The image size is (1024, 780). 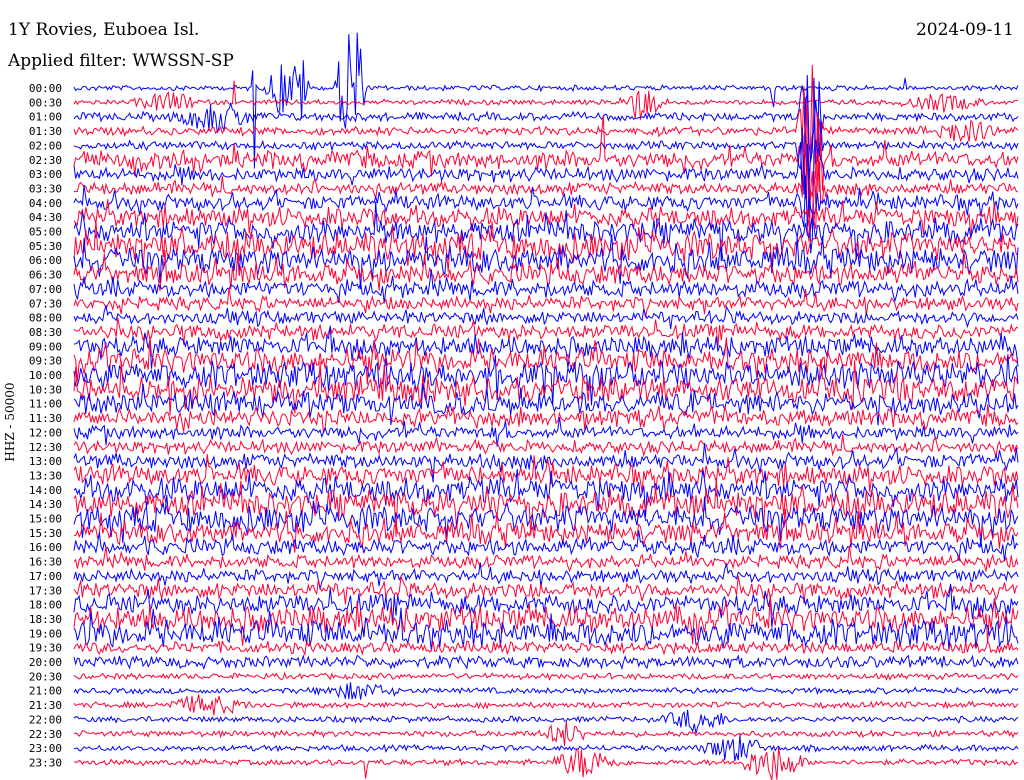 What do you see at coordinates (45, 691) in the screenshot?
I see `row-label: 21:00` at bounding box center [45, 691].